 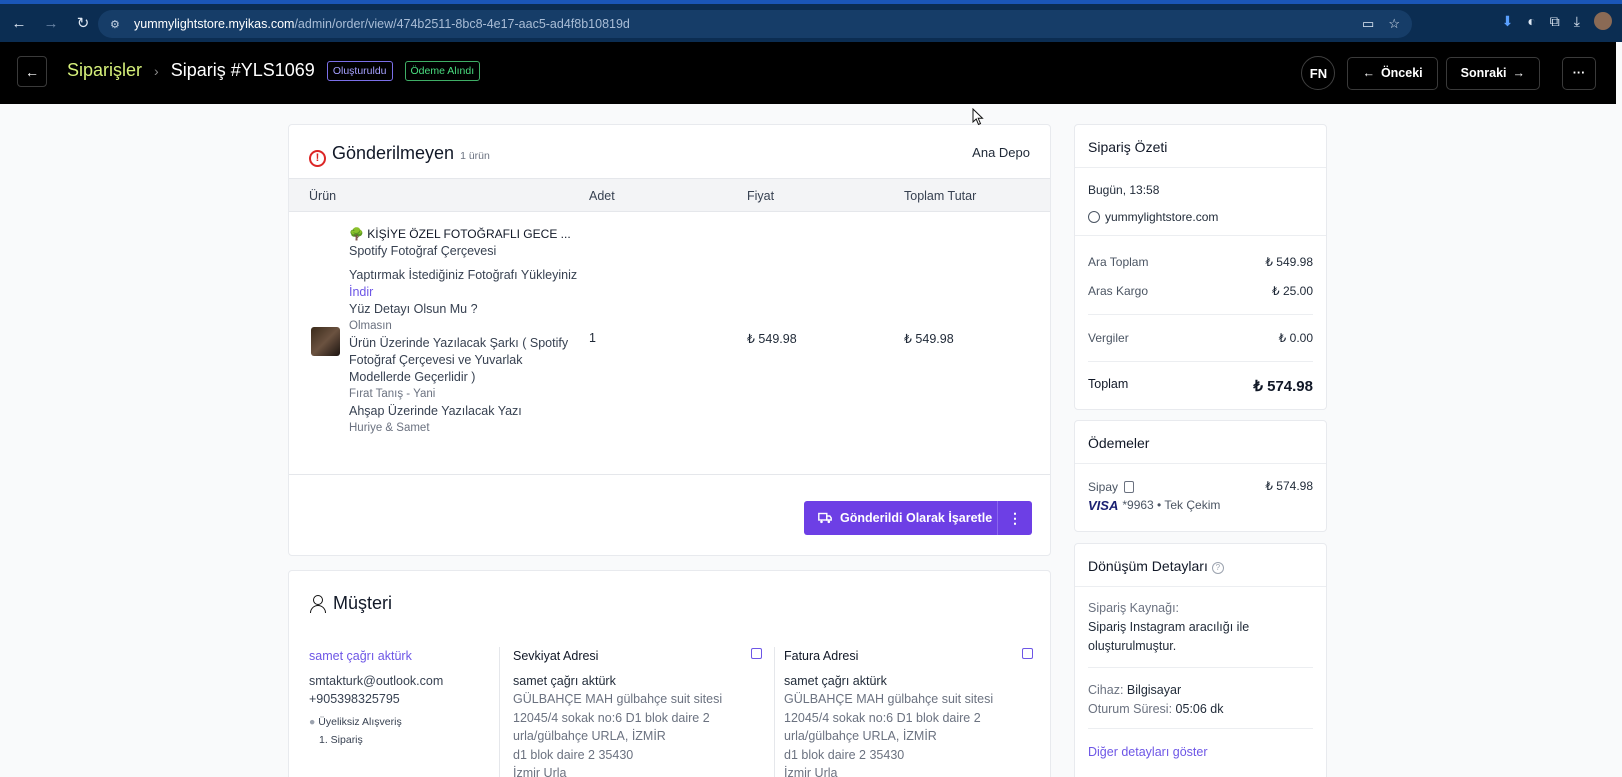 I want to click on status-badge-created: Oluşturuldu, so click(x=359, y=70).